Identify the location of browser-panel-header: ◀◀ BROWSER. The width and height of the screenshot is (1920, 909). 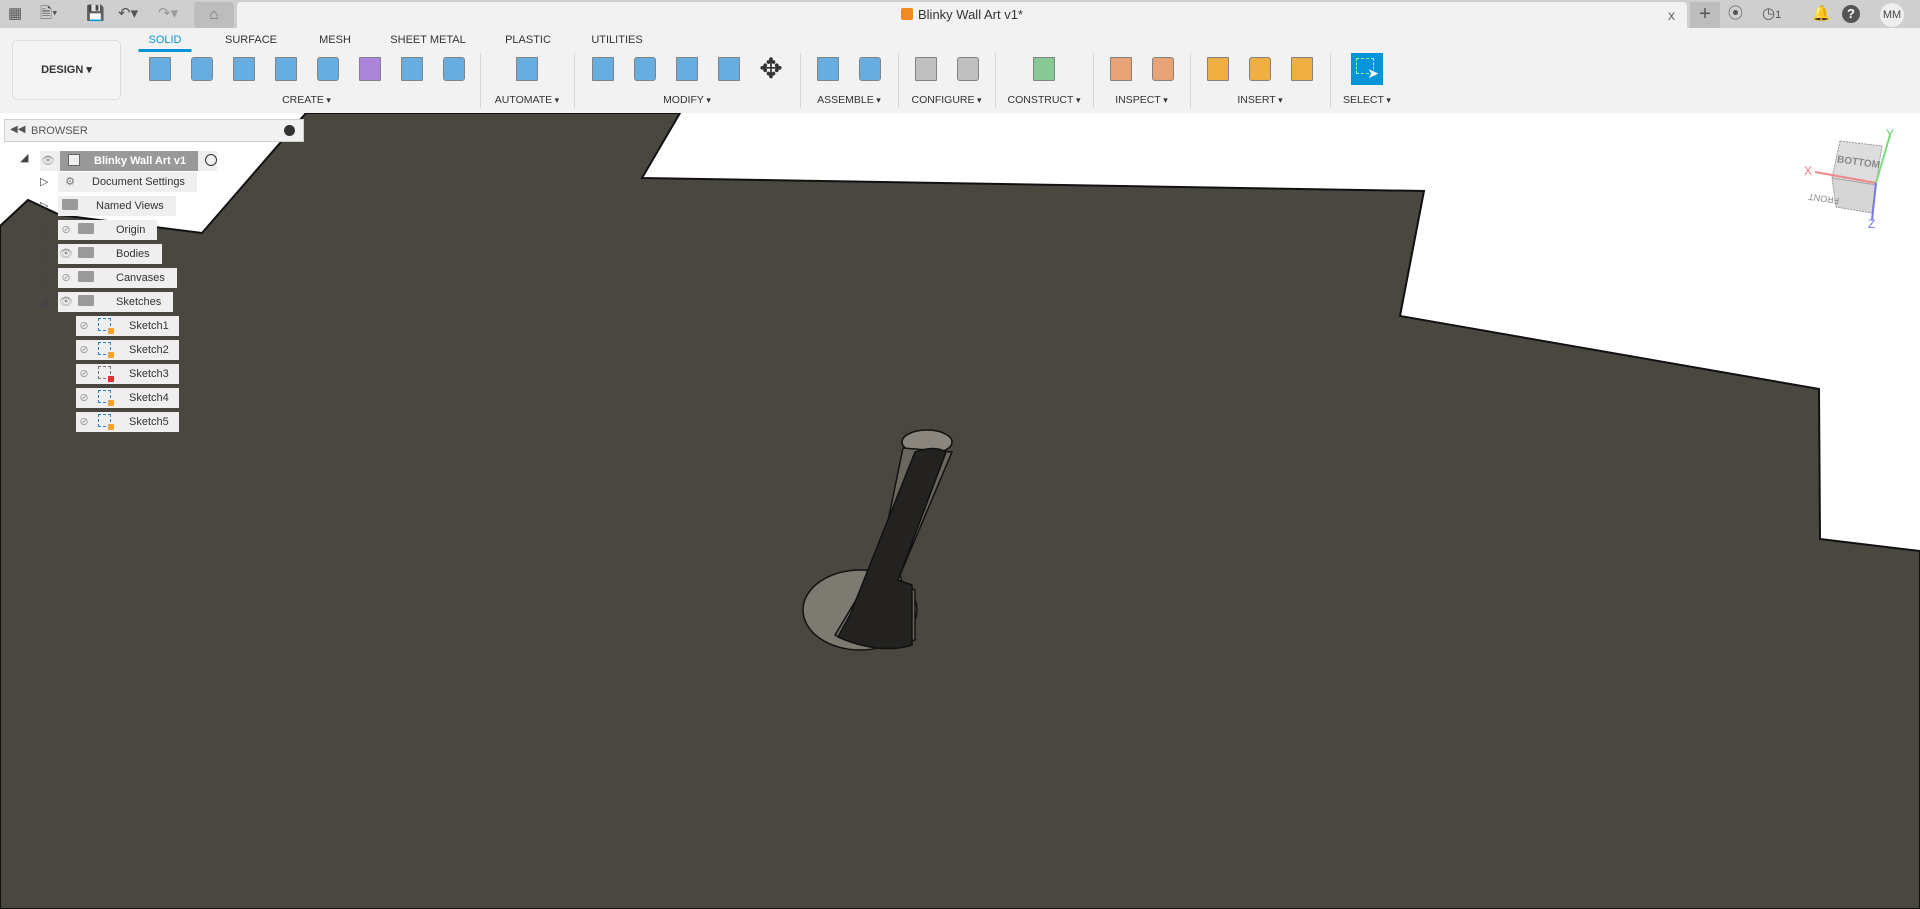
(154, 130).